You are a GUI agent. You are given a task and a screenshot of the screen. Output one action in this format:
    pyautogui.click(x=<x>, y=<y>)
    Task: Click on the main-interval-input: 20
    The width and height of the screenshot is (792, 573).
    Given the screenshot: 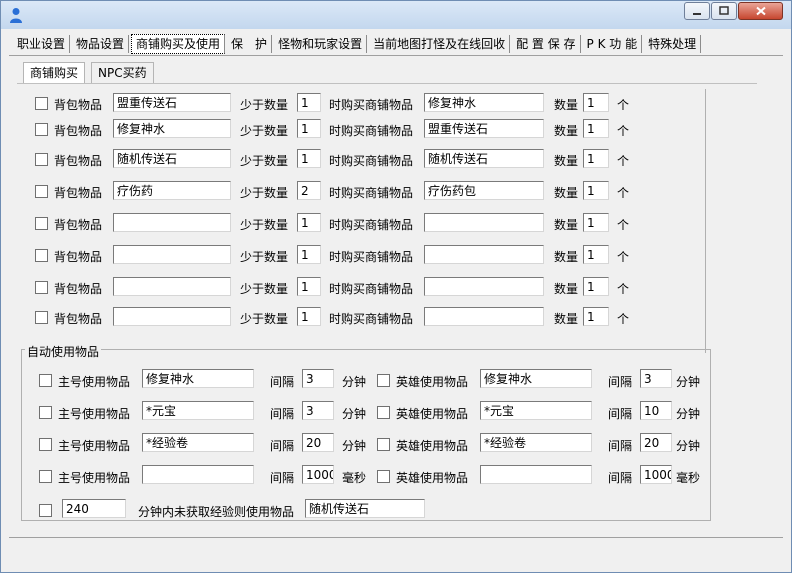 What is the action you would take?
    pyautogui.click(x=318, y=442)
    